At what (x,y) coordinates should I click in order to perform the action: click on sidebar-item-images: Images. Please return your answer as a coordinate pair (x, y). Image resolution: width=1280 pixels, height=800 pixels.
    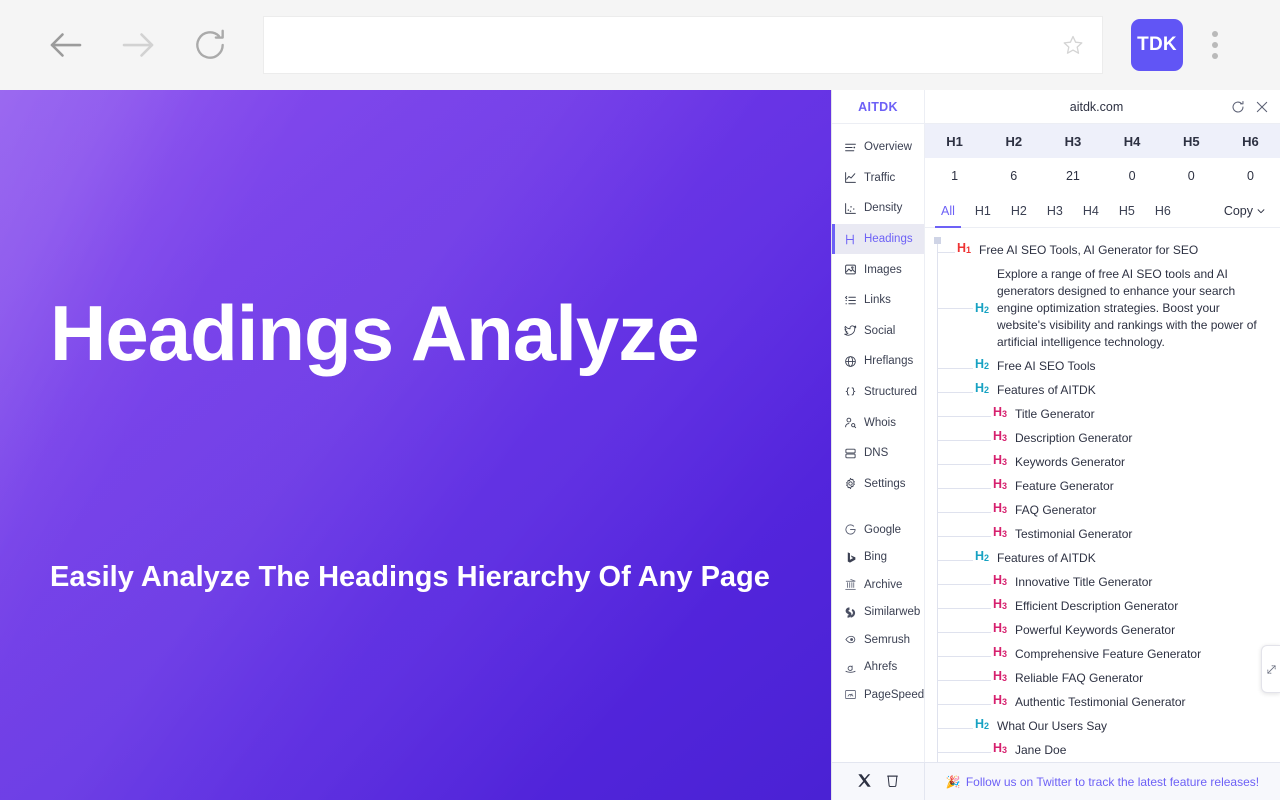
    Looking at the image, I should click on (878, 269).